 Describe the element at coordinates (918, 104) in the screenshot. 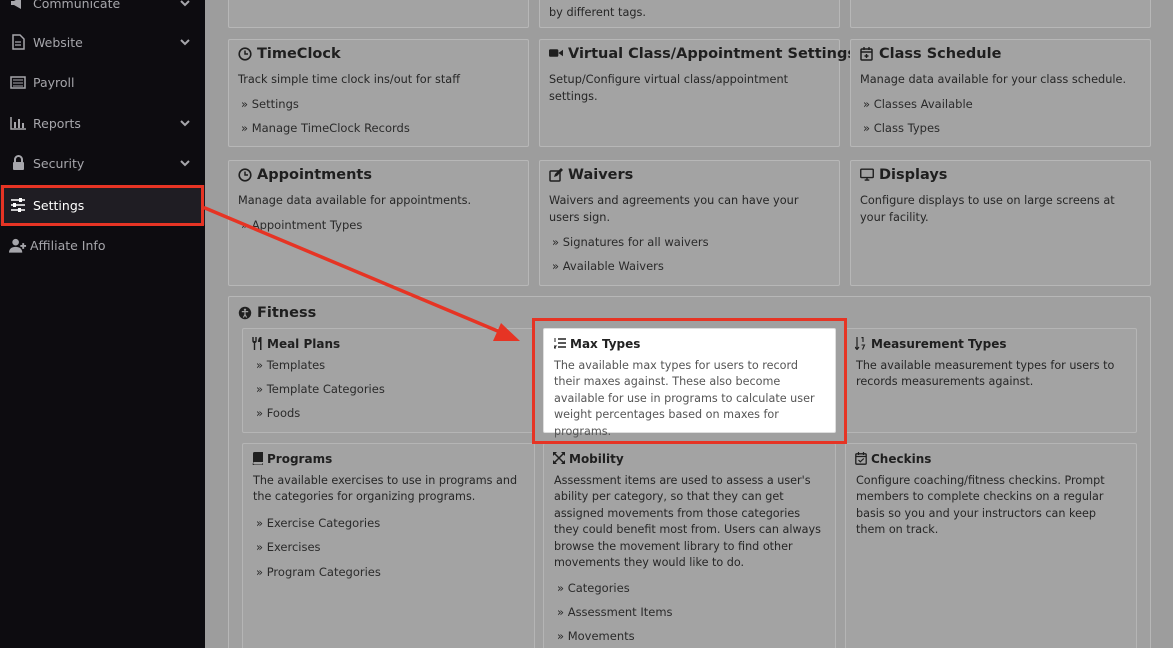

I see `link-classes-available: Classes Available` at that location.